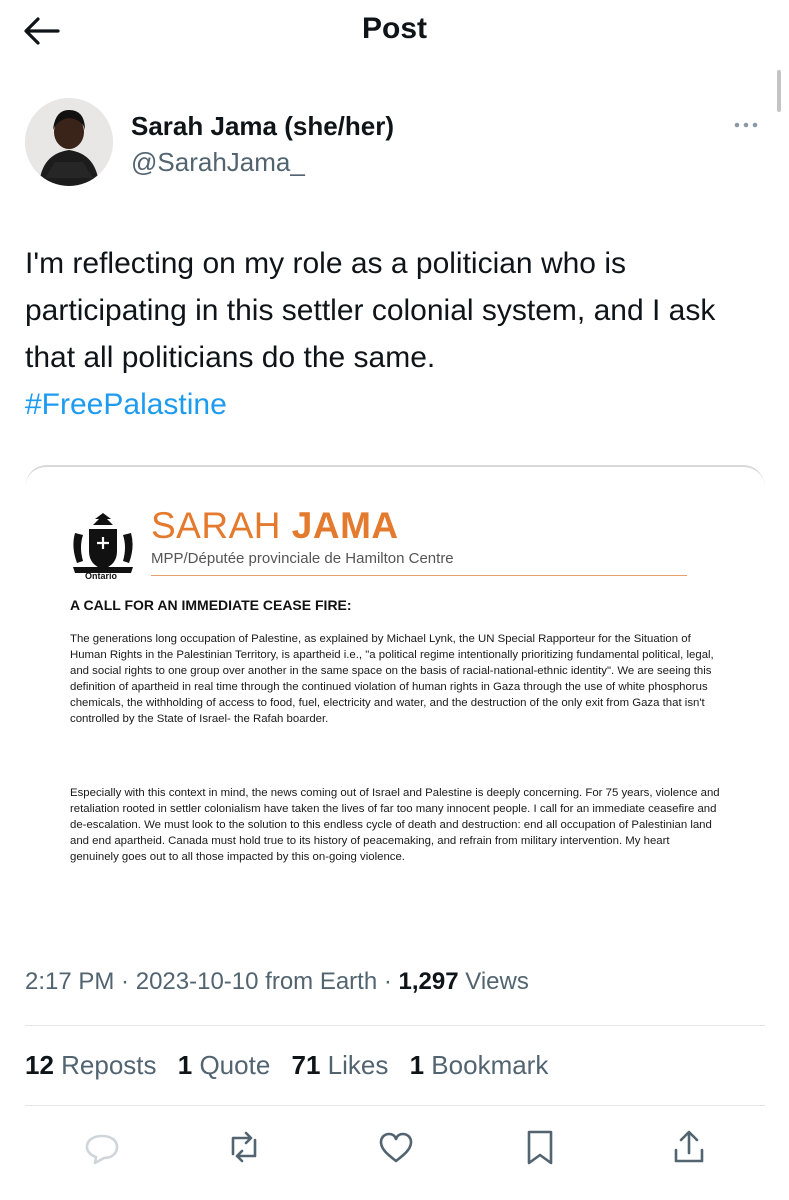 Image resolution: width=789 pixels, height=1200 pixels. I want to click on repost-icon, so click(244, 1147).